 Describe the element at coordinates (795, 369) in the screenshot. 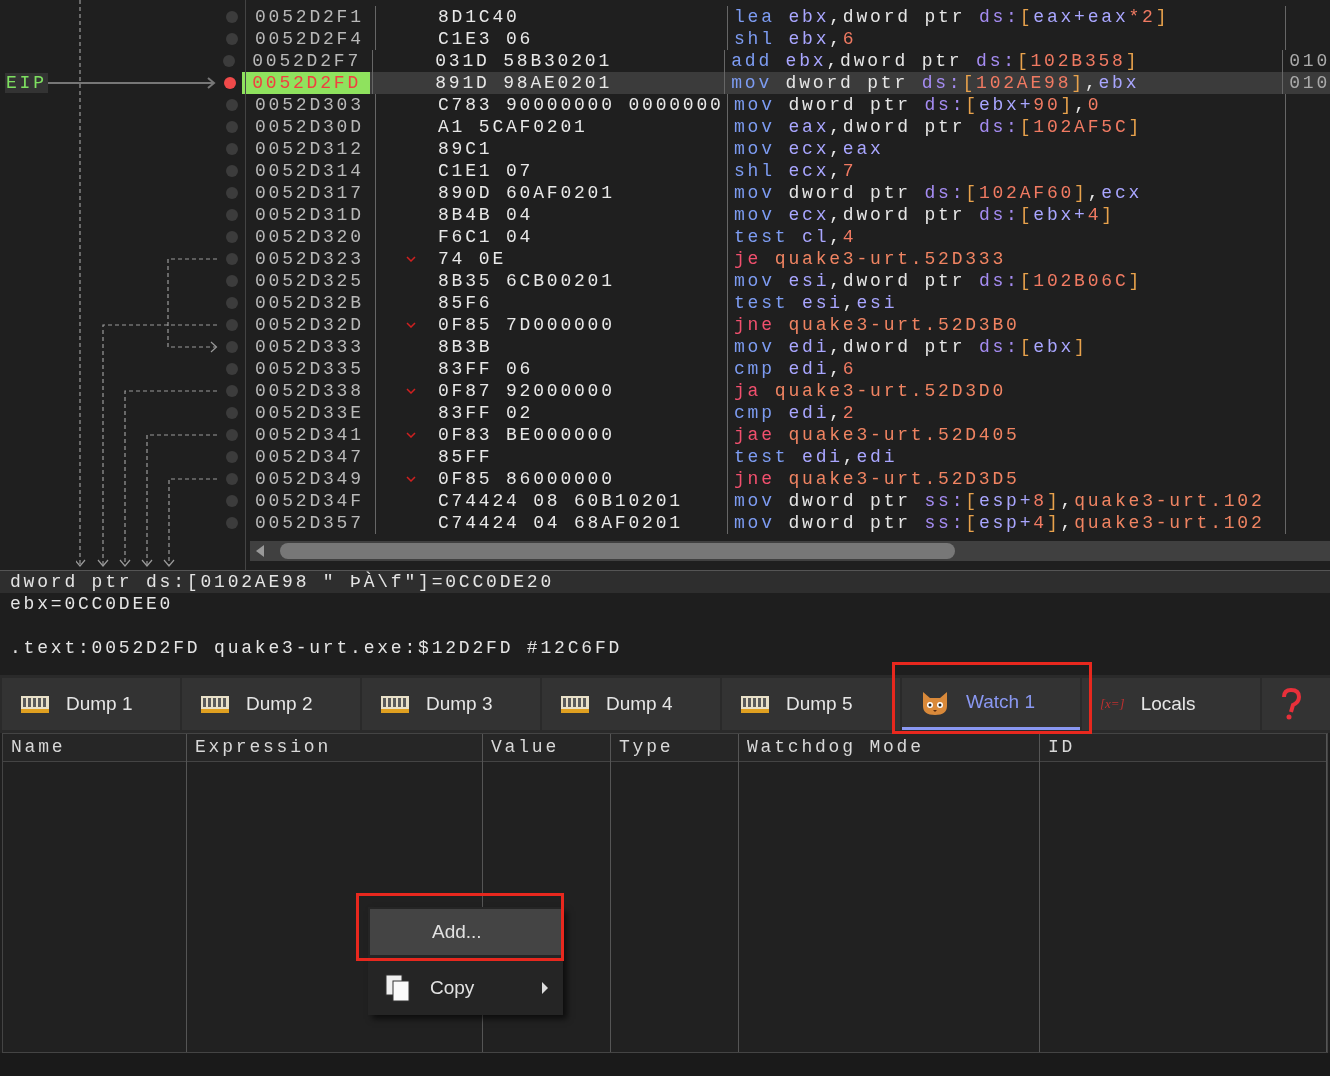

I see `instruction-cell-text: cmp edi,6` at that location.